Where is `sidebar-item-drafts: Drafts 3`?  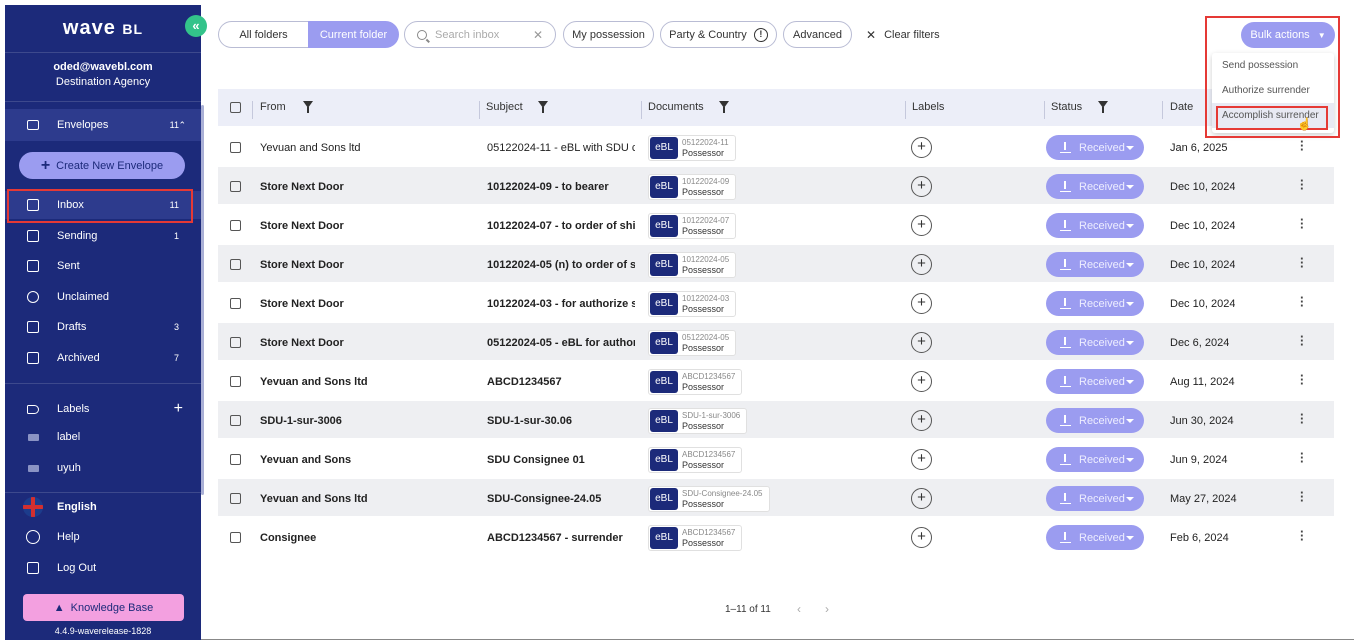 sidebar-item-drafts: Drafts 3 is located at coordinates (103, 327).